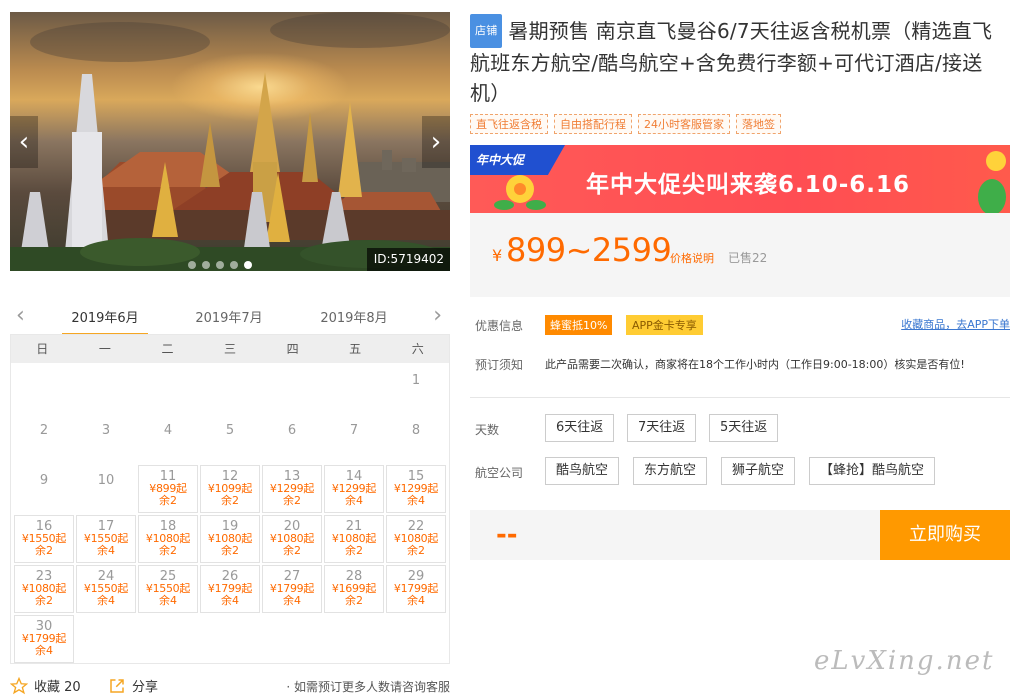  What do you see at coordinates (945, 535) in the screenshot?
I see `buy-now-button: 立即购买` at bounding box center [945, 535].